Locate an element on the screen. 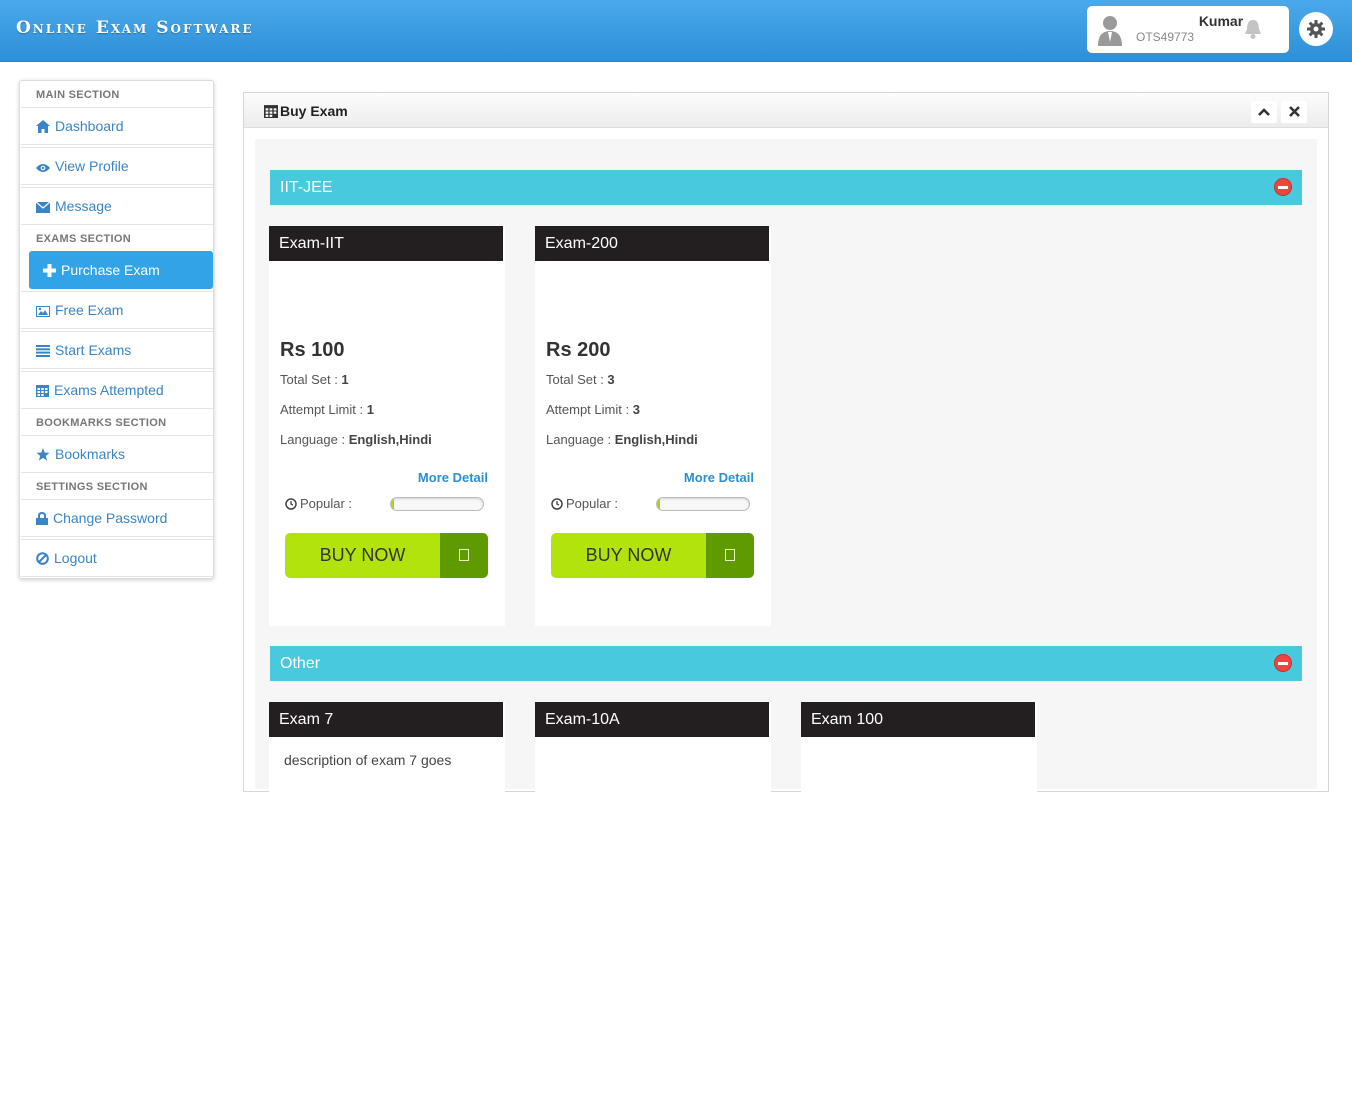  sidebar-item-view-profile: View Profile is located at coordinates (117, 166).